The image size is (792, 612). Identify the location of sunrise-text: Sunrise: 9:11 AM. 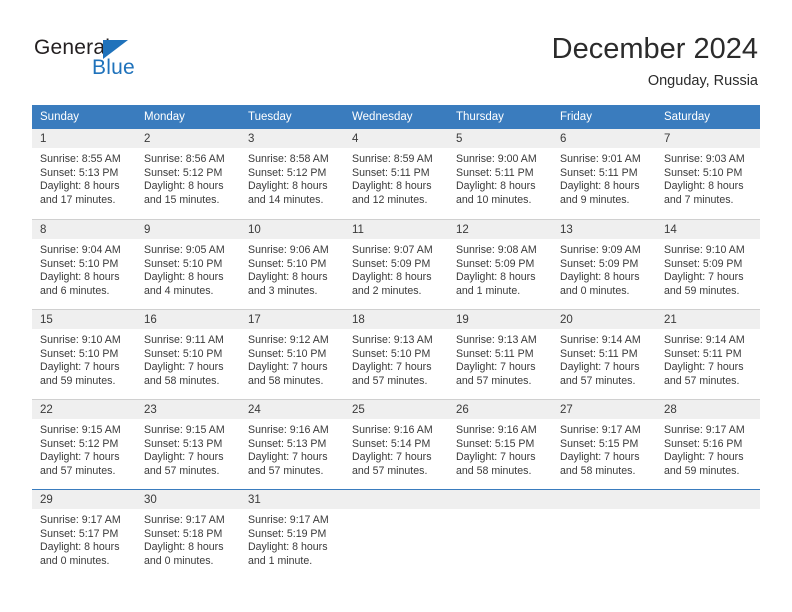
(184, 340).